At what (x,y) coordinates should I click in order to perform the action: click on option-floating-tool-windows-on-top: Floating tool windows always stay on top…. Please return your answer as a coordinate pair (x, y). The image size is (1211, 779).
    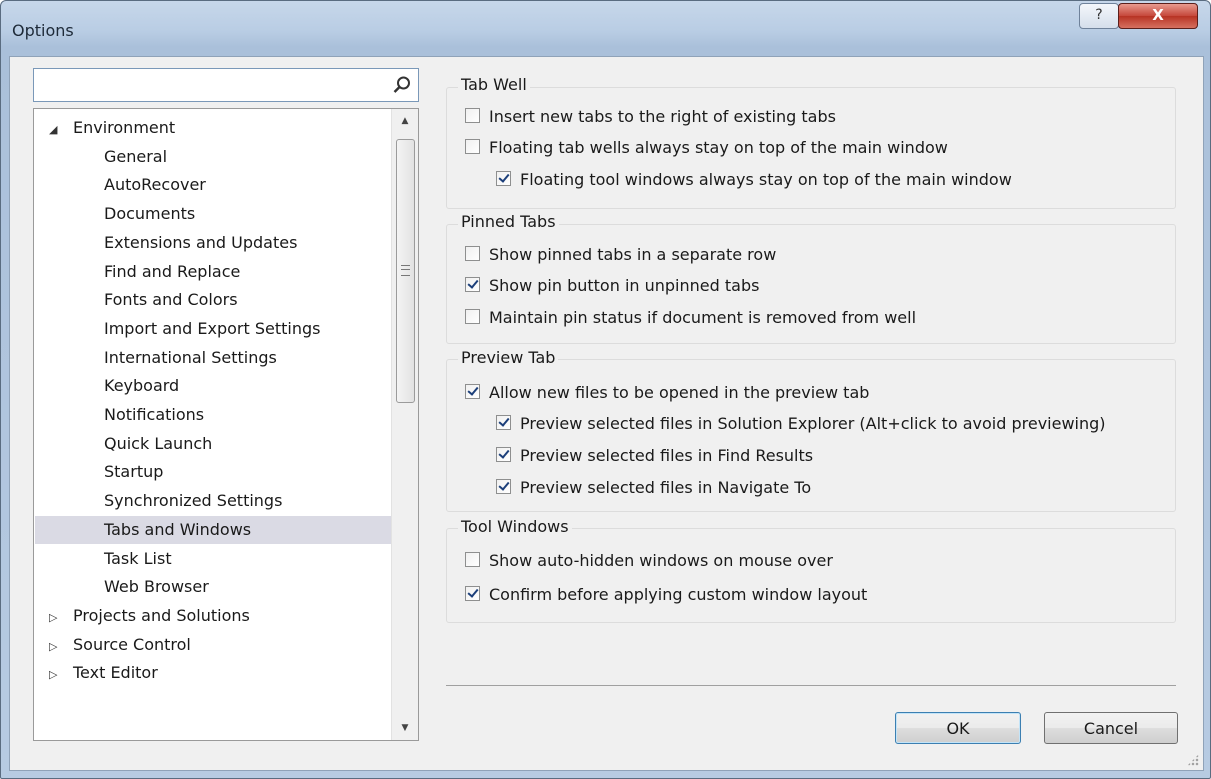
    Looking at the image, I should click on (754, 180).